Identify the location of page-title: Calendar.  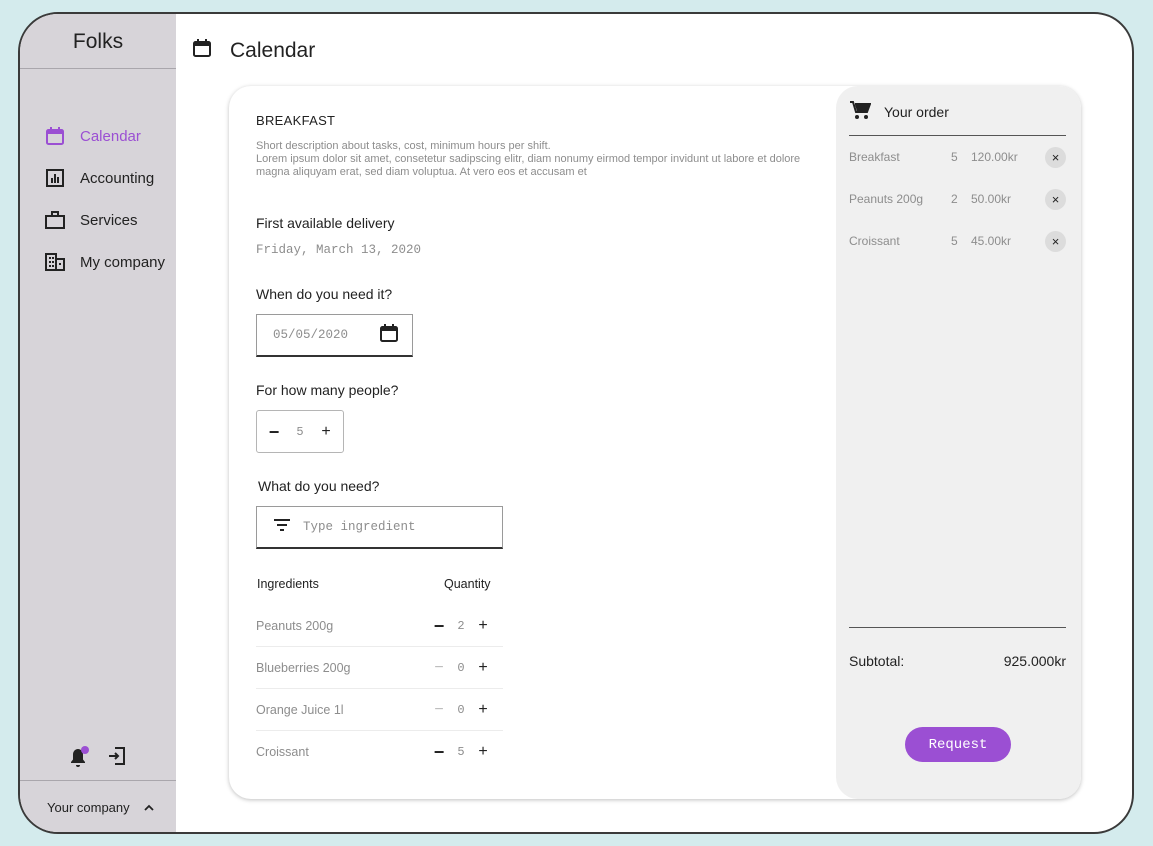
(273, 50).